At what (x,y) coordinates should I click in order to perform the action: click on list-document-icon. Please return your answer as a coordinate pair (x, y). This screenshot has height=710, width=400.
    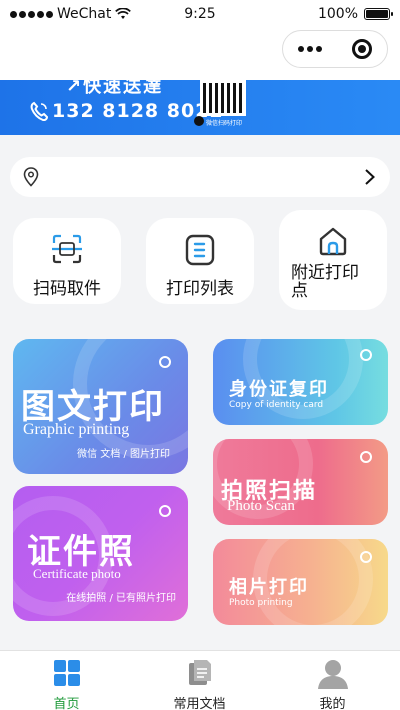
    Looking at the image, I should click on (200, 250).